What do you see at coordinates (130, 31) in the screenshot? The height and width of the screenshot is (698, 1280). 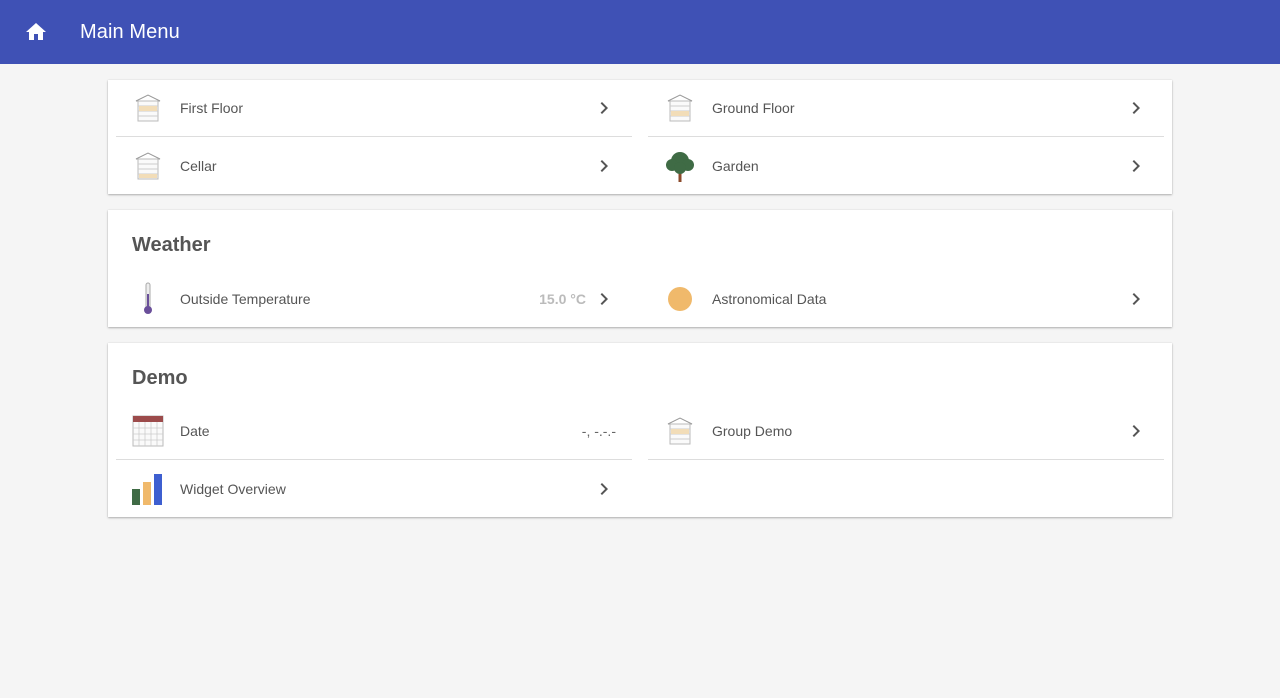 I see `page-title: Main Menu` at bounding box center [130, 31].